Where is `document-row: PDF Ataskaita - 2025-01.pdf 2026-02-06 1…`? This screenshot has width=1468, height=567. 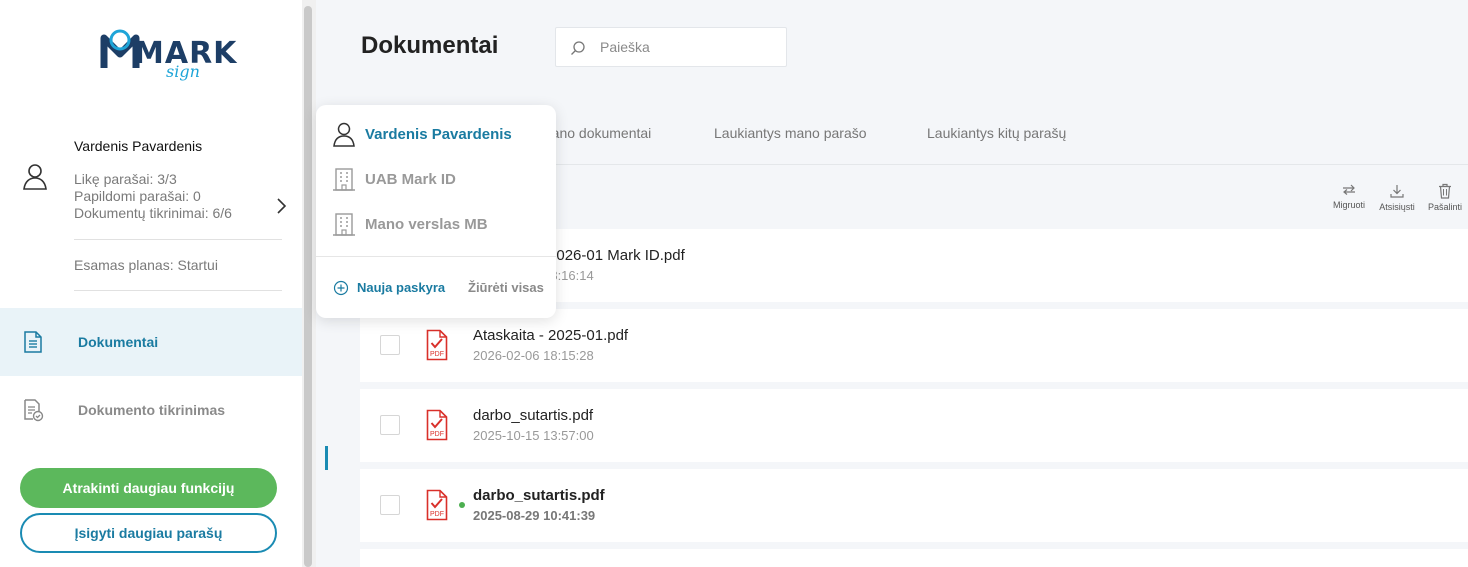 document-row: PDF Ataskaita - 2025-01.pdf 2026-02-06 1… is located at coordinates (914, 345).